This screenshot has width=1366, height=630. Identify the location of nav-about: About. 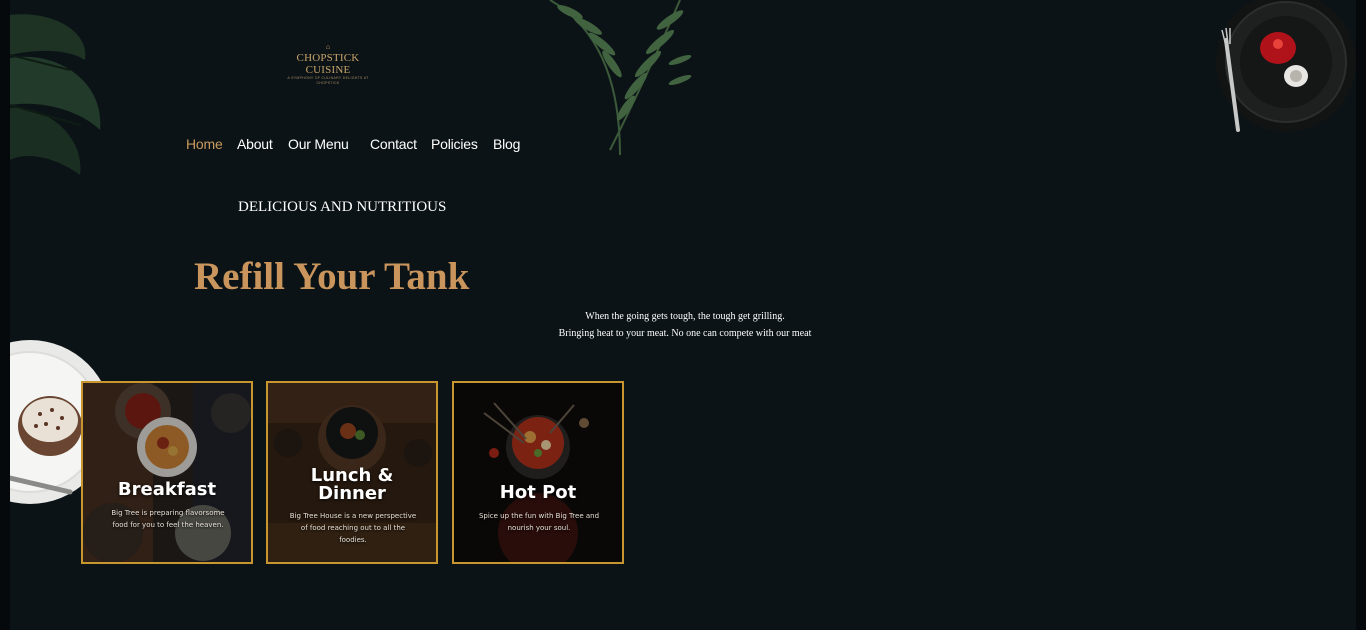
(255, 144).